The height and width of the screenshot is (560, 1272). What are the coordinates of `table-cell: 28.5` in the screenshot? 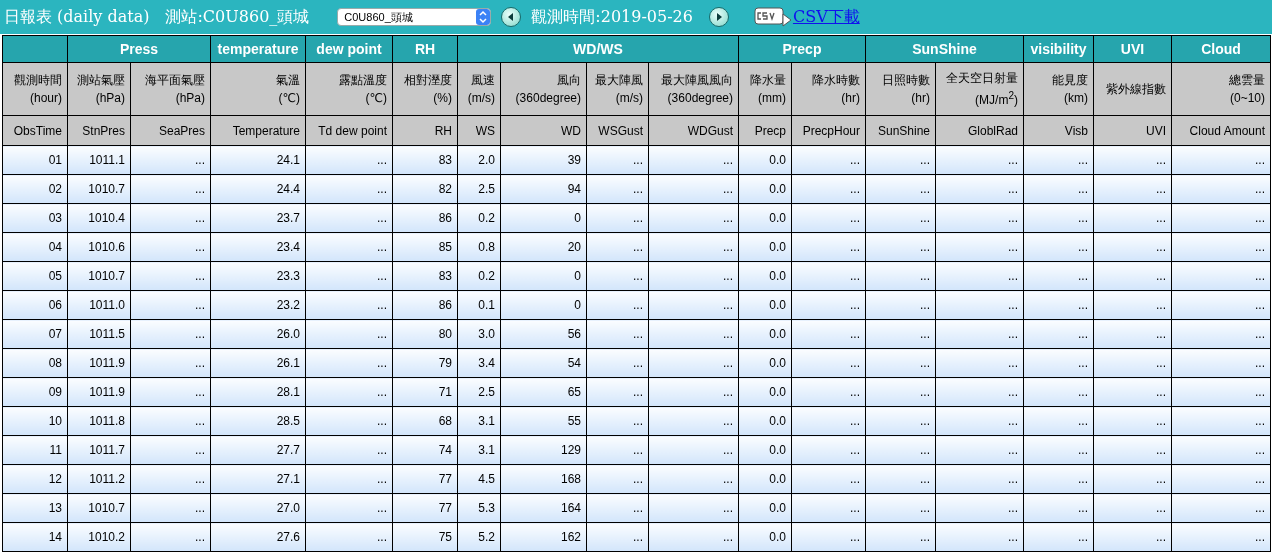 It's located at (258, 421).